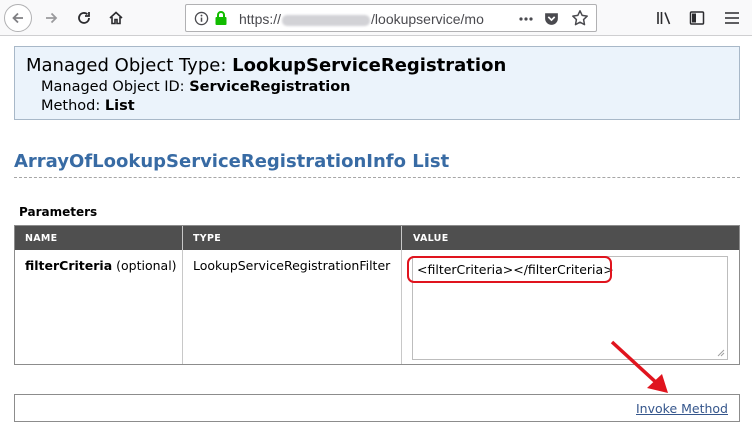 The height and width of the screenshot is (428, 752). I want to click on param-name-cell: filterCriteria (optional), so click(101, 265).